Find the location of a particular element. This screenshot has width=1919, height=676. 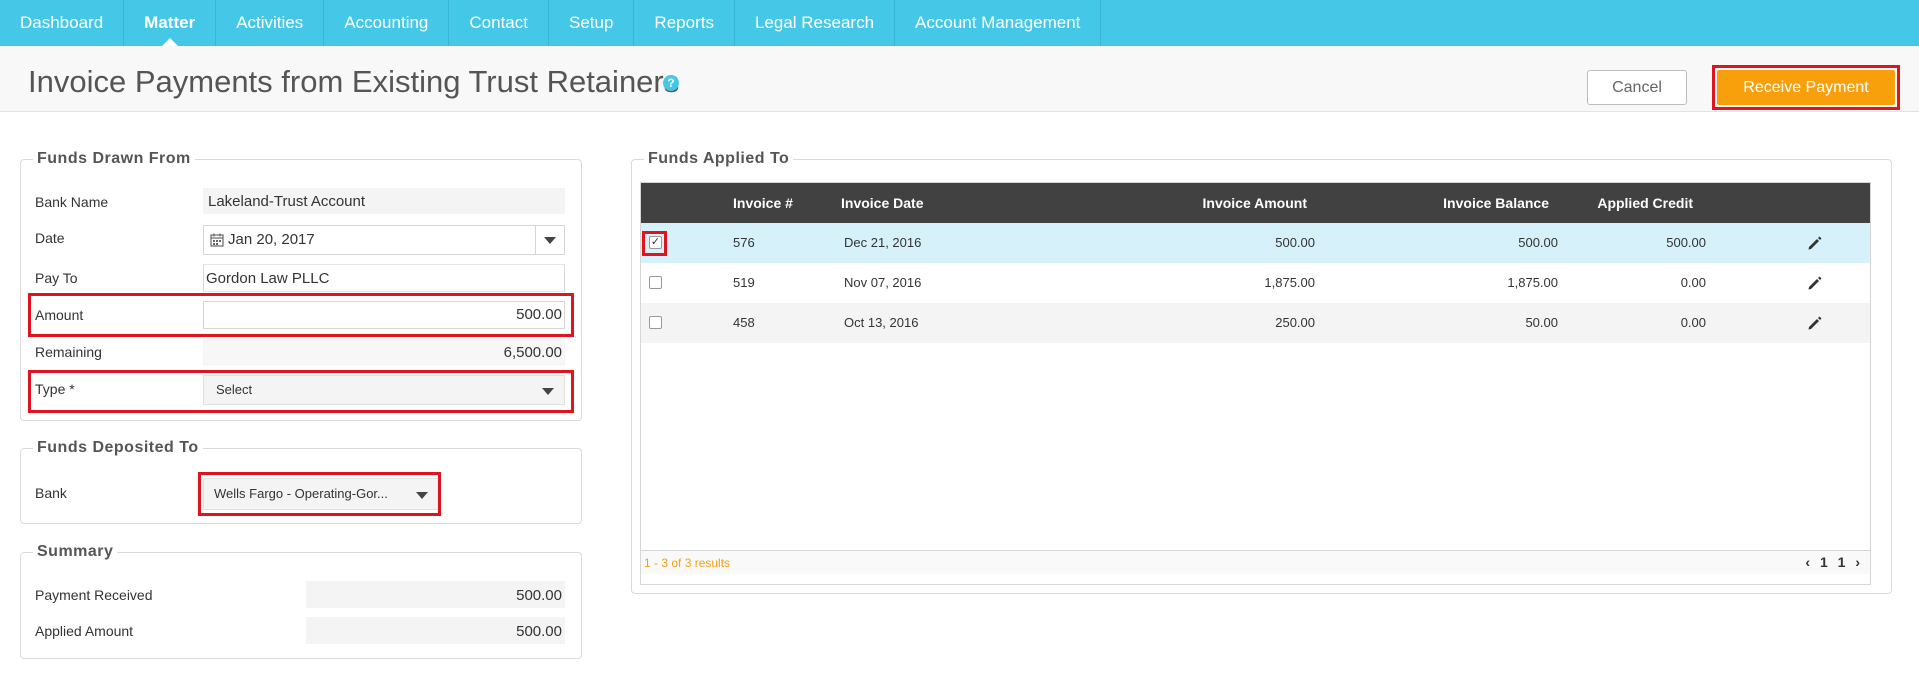

col-applied-credit: Applied Credit is located at coordinates (1637, 203).